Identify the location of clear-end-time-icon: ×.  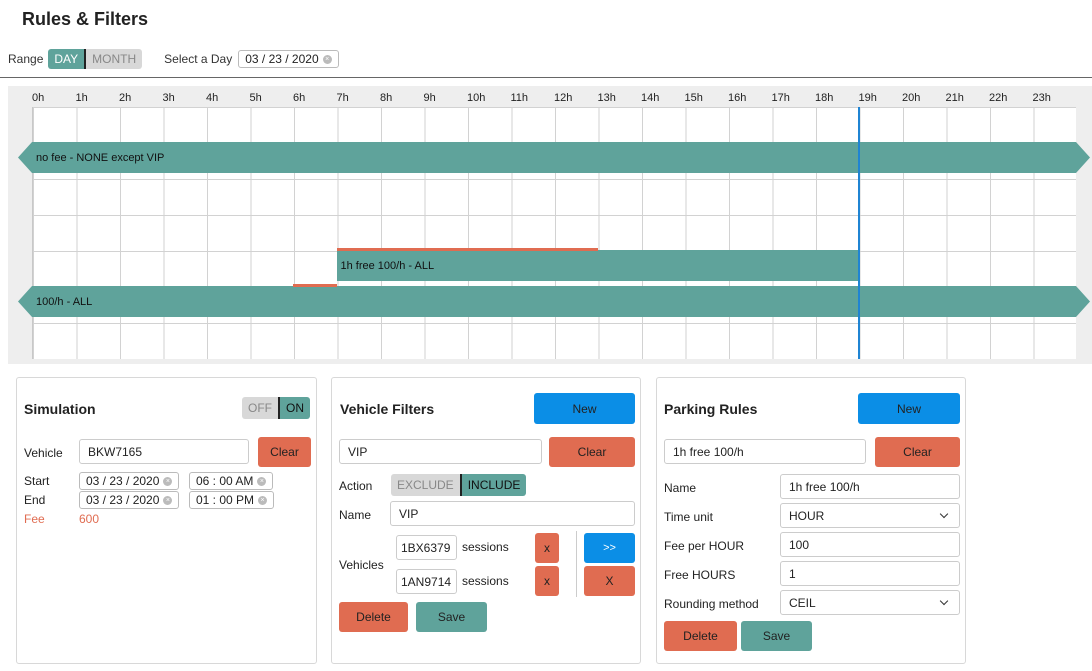
(263, 500).